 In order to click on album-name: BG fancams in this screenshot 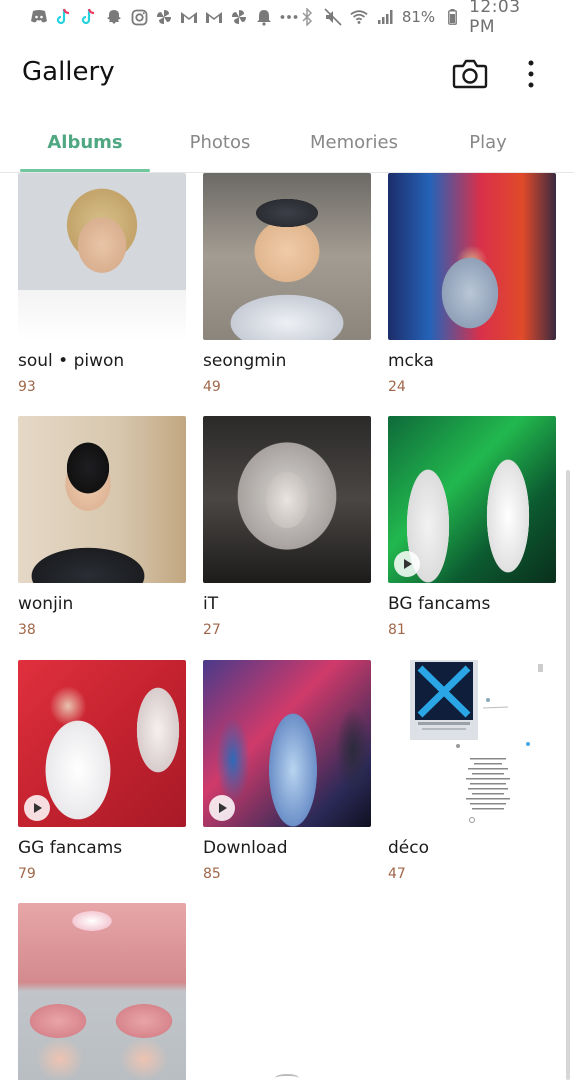, I will do `click(439, 604)`.